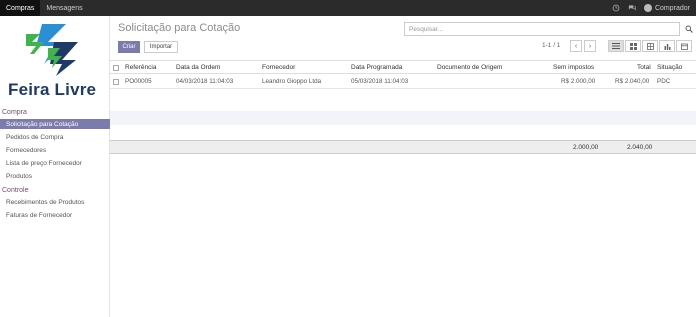 Image resolution: width=696 pixels, height=317 pixels. I want to click on grid-view-button, so click(650, 46).